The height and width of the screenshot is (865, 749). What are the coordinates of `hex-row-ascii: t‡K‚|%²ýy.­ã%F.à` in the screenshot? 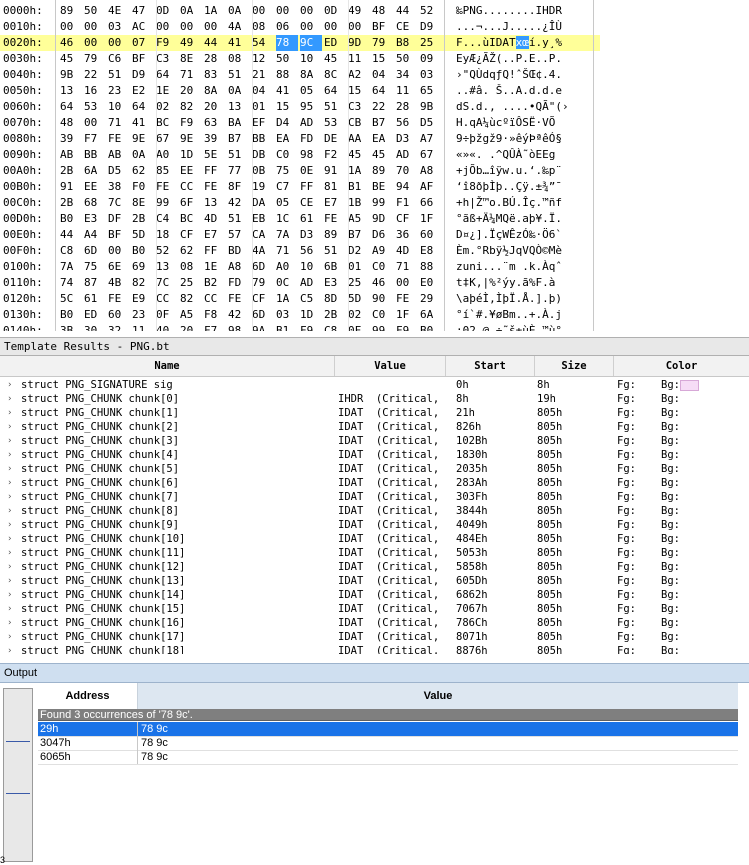 It's located at (521, 283).